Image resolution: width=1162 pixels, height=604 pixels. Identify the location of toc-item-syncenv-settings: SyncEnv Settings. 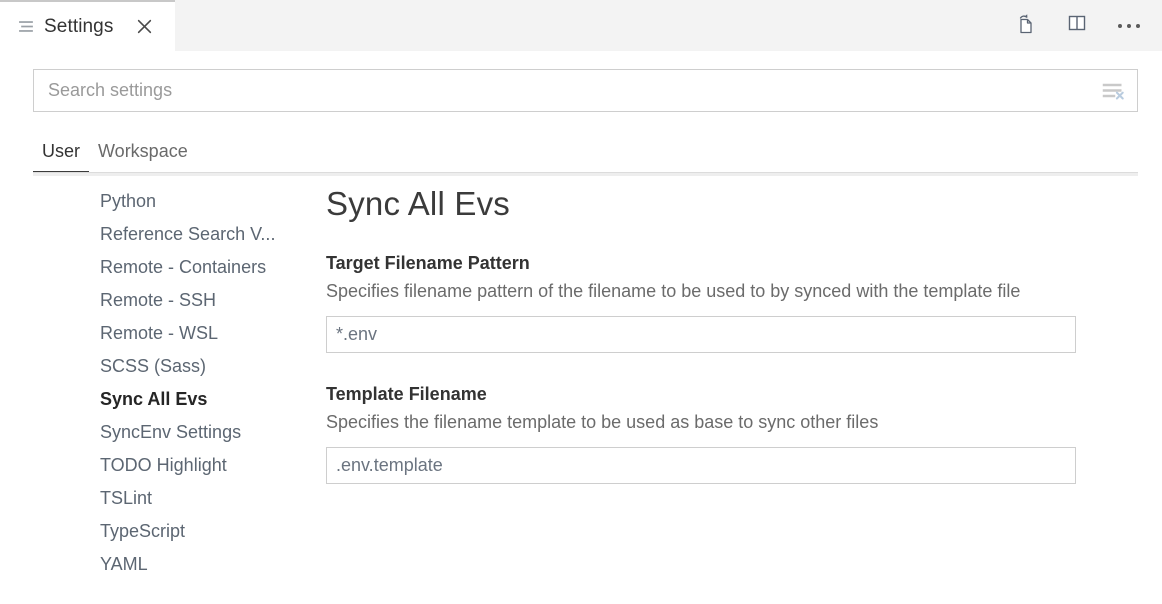
(145, 432).